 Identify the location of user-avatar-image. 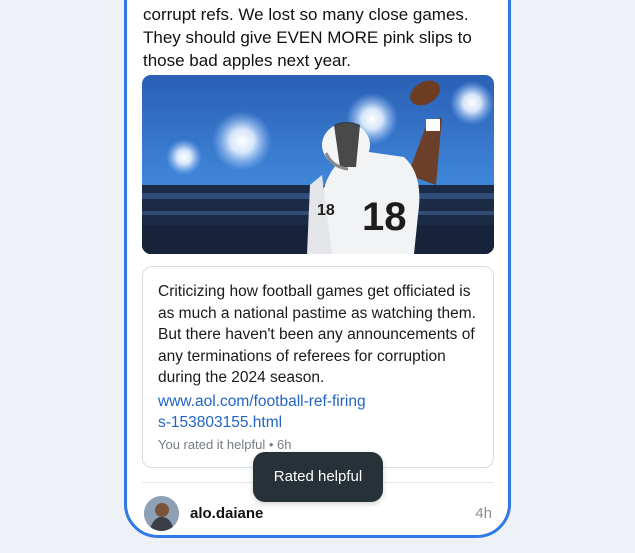
(161, 513).